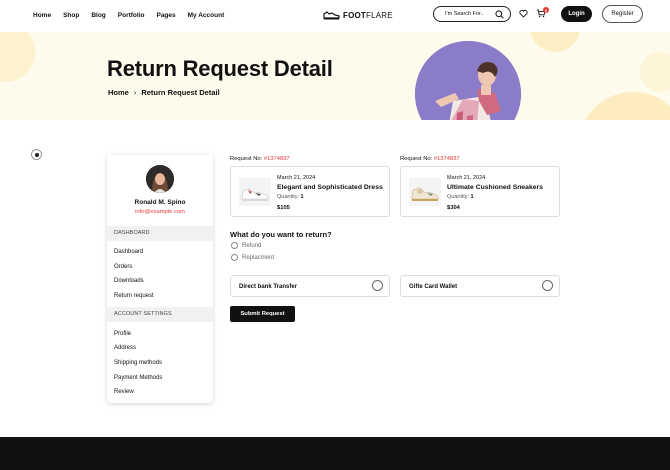 Image resolution: width=670 pixels, height=470 pixels. Describe the element at coordinates (98, 15) in the screenshot. I see `nav-blog: Blog` at that location.